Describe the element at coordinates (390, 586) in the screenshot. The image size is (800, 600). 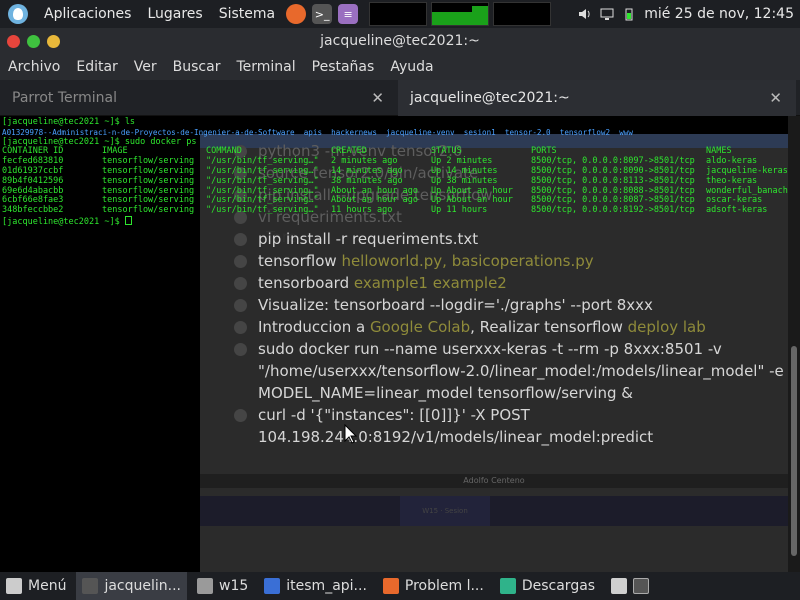
I see `firefox-icon` at that location.